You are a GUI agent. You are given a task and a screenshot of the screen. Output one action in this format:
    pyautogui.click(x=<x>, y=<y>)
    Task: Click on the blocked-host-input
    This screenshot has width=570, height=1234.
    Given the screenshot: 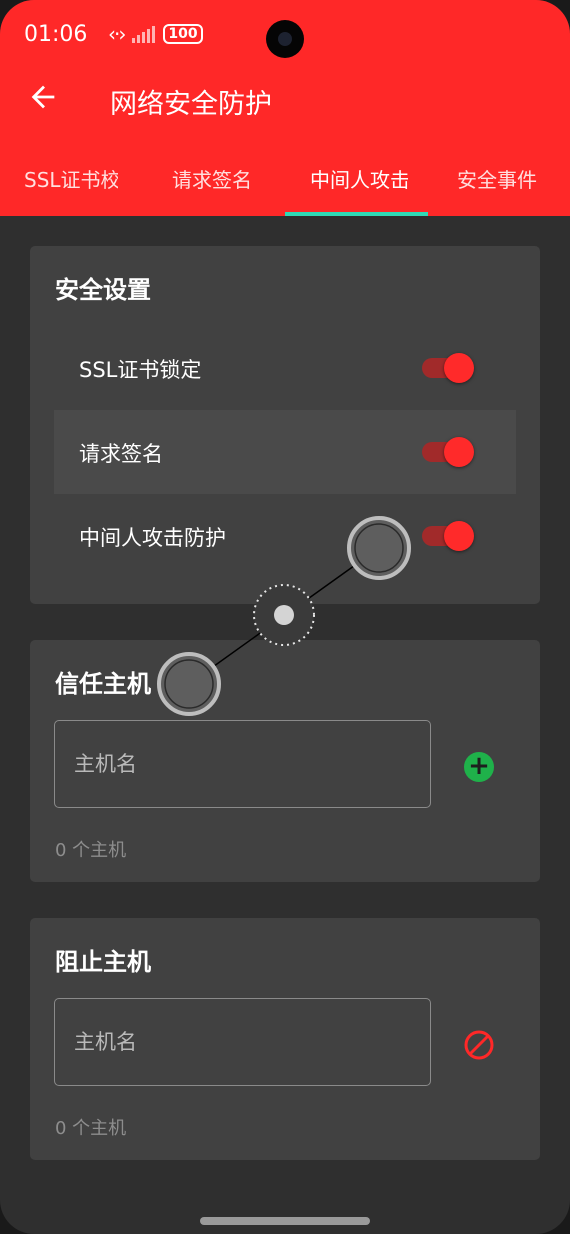 What is the action you would take?
    pyautogui.click(x=242, y=1042)
    